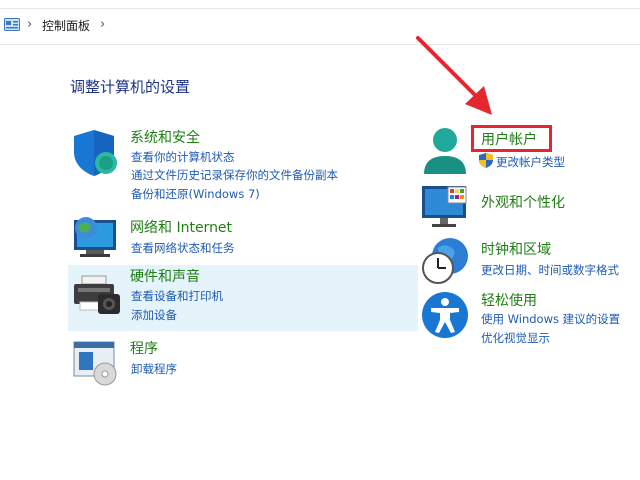 Image resolution: width=640 pixels, height=480 pixels. What do you see at coordinates (12, 24) in the screenshot?
I see `control-panel-icon` at bounding box center [12, 24].